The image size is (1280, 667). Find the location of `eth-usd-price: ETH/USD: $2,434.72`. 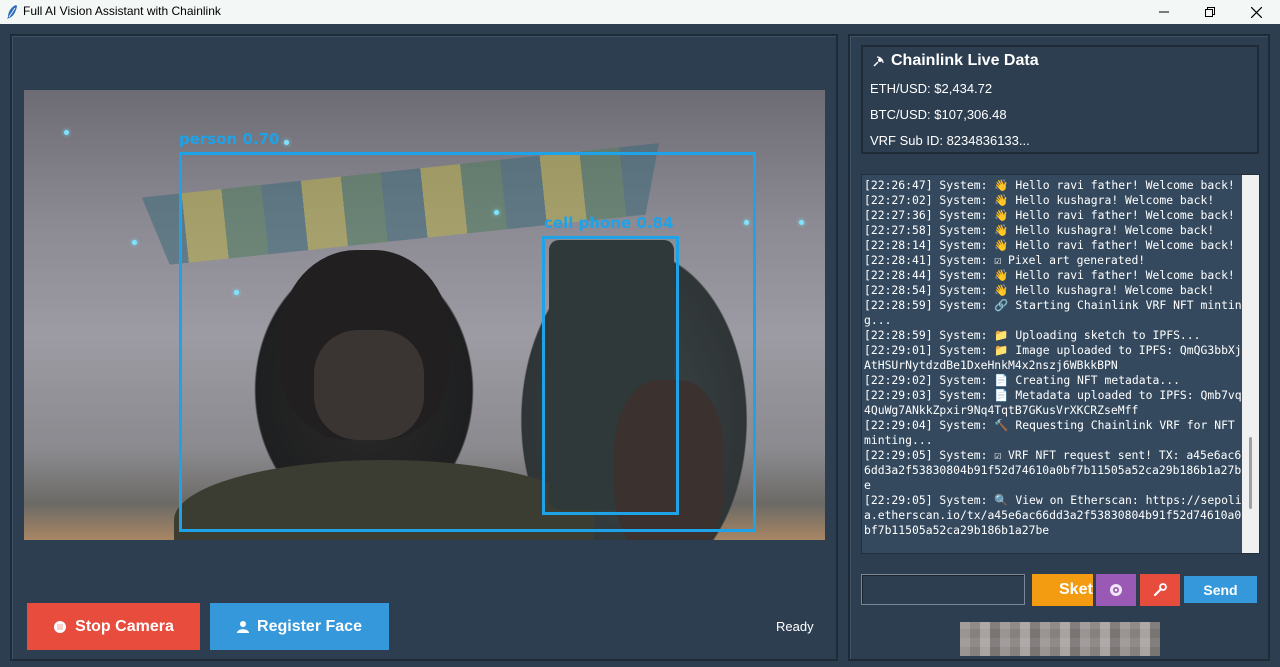

eth-usd-price: ETH/USD: $2,434.72 is located at coordinates (931, 88).